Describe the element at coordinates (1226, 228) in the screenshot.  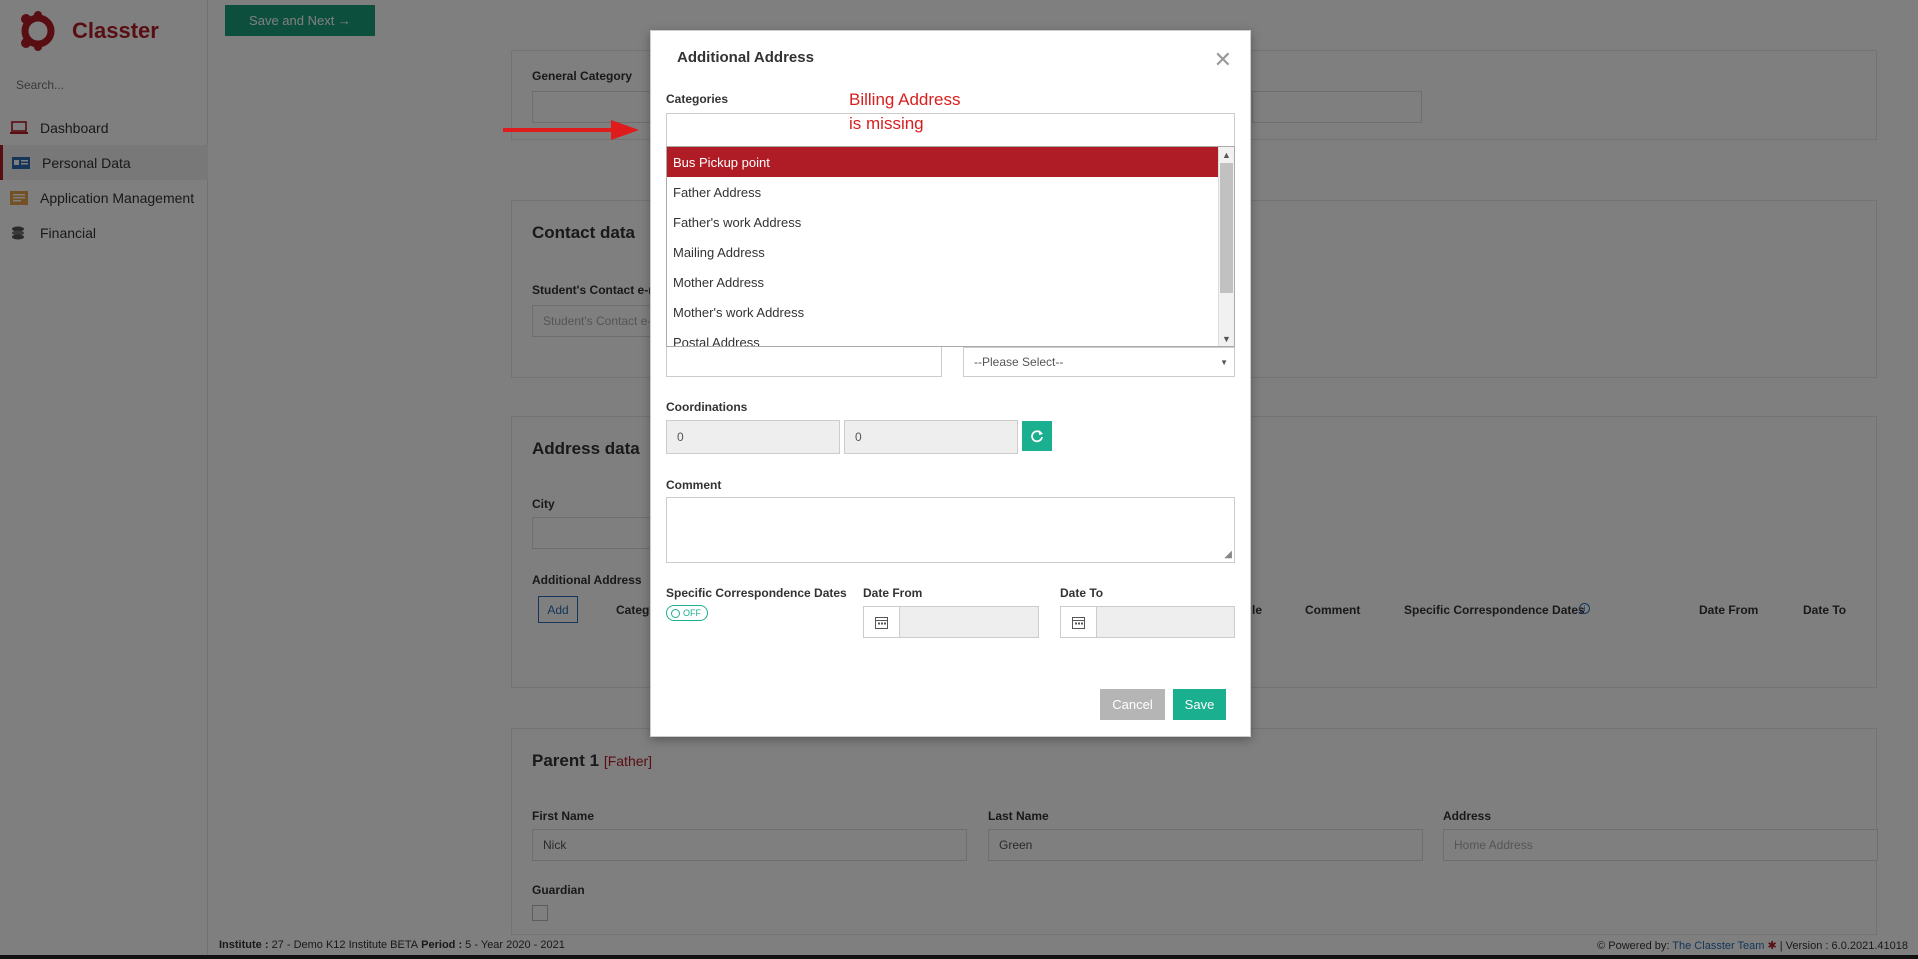
I see `scroll-thumb` at that location.